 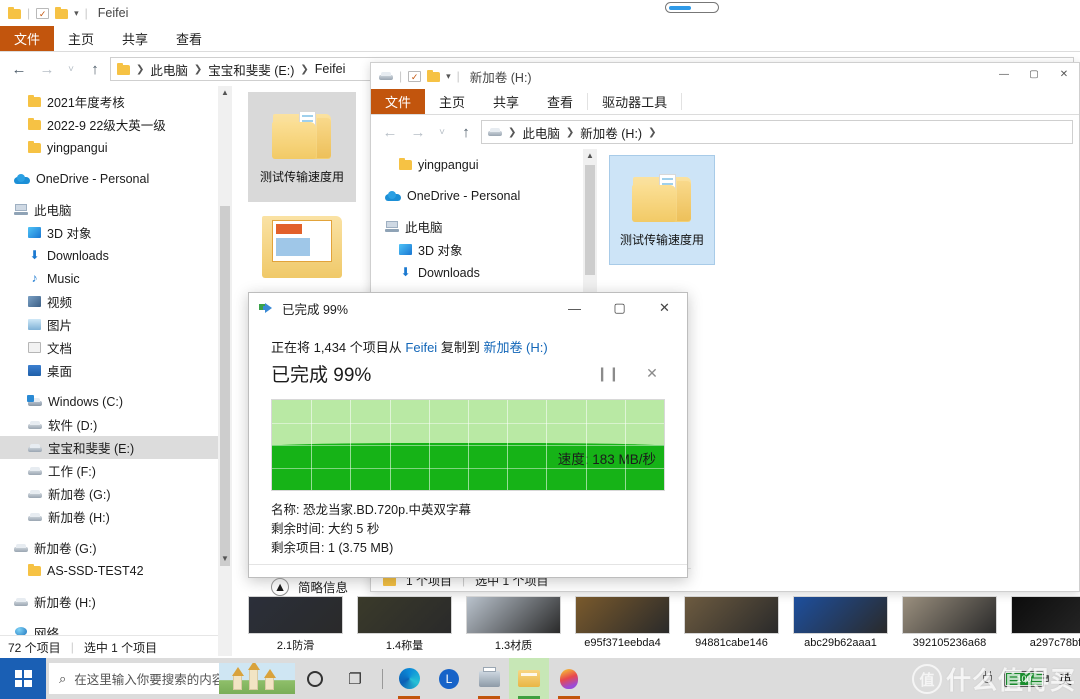 I want to click on ribbon-tabs-e: 文件 主页 共享 查看, so click(x=540, y=39).